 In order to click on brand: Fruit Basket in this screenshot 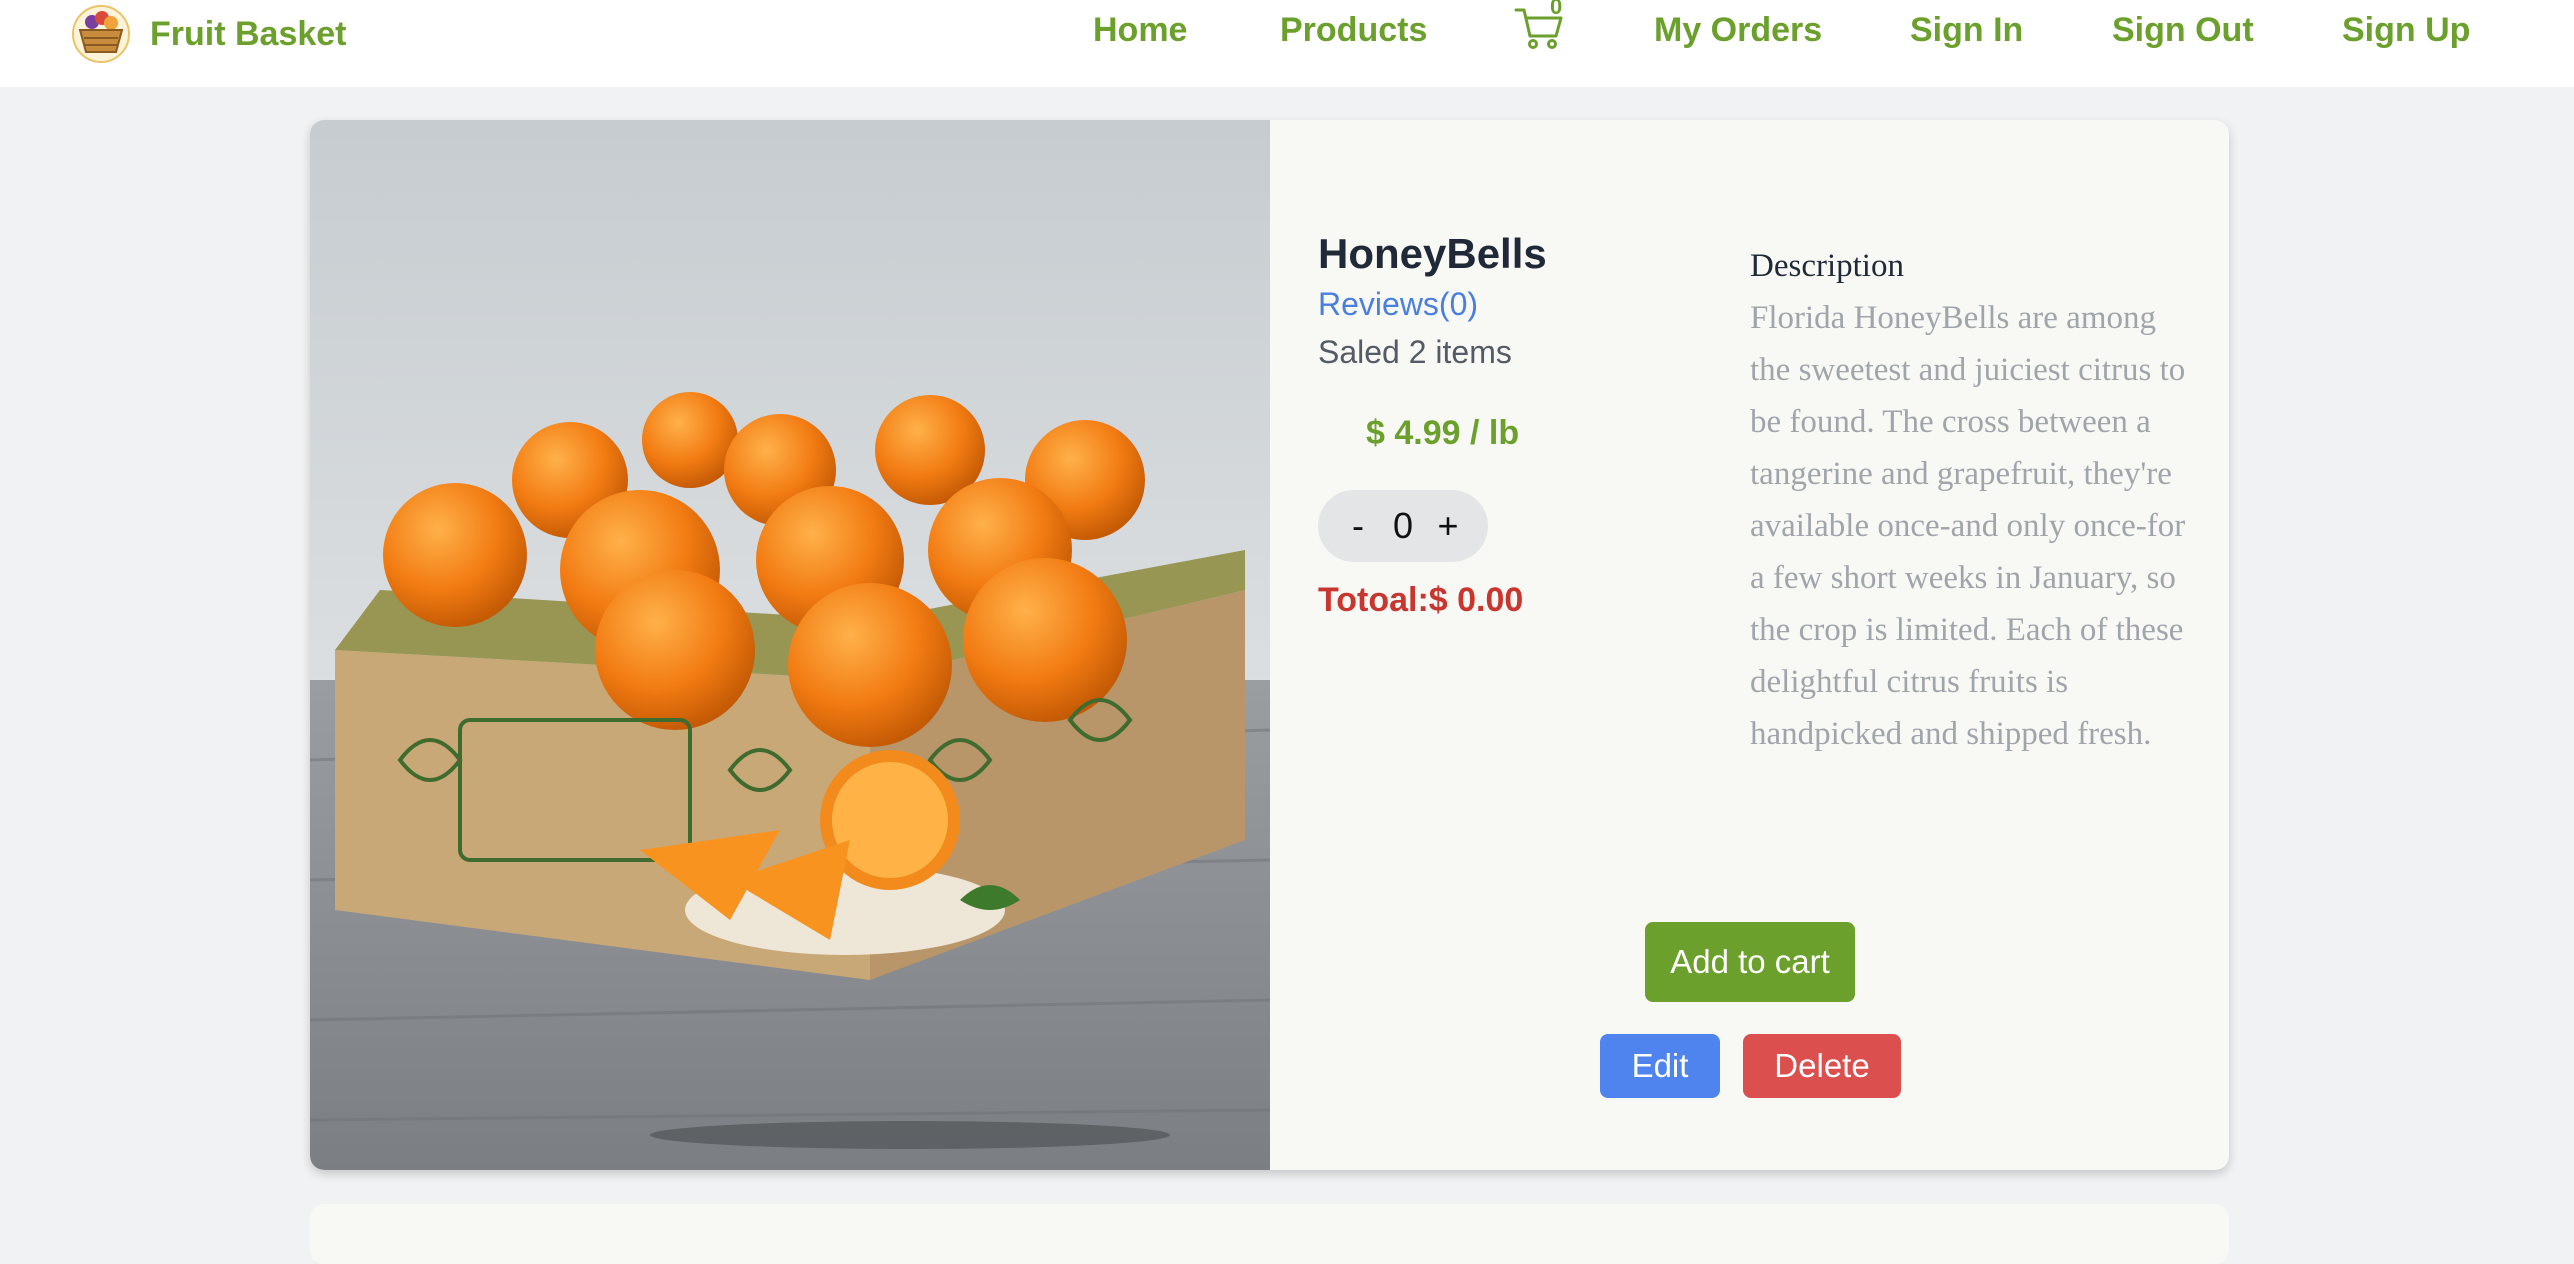, I will do `click(207, 34)`.